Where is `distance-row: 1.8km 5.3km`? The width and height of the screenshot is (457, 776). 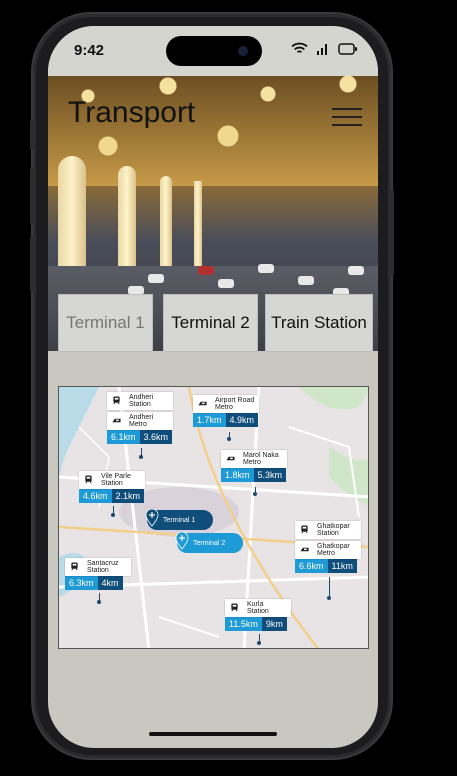
distance-row: 1.8km 5.3km is located at coordinates (254, 475).